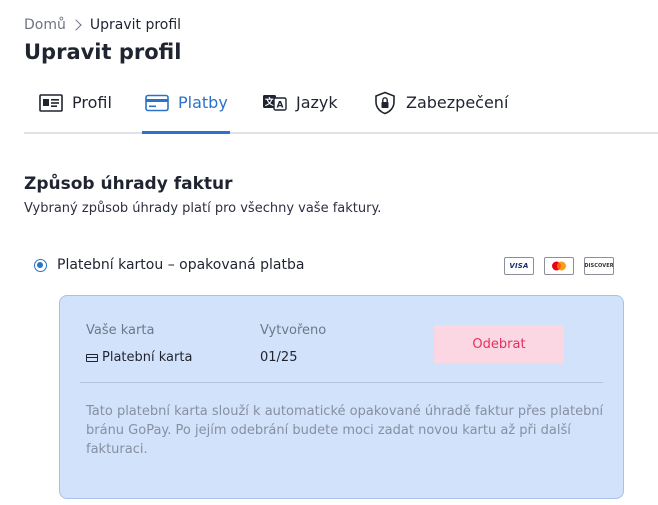 This screenshot has width=658, height=505. What do you see at coordinates (51, 103) in the screenshot?
I see `id-card-icon` at bounding box center [51, 103].